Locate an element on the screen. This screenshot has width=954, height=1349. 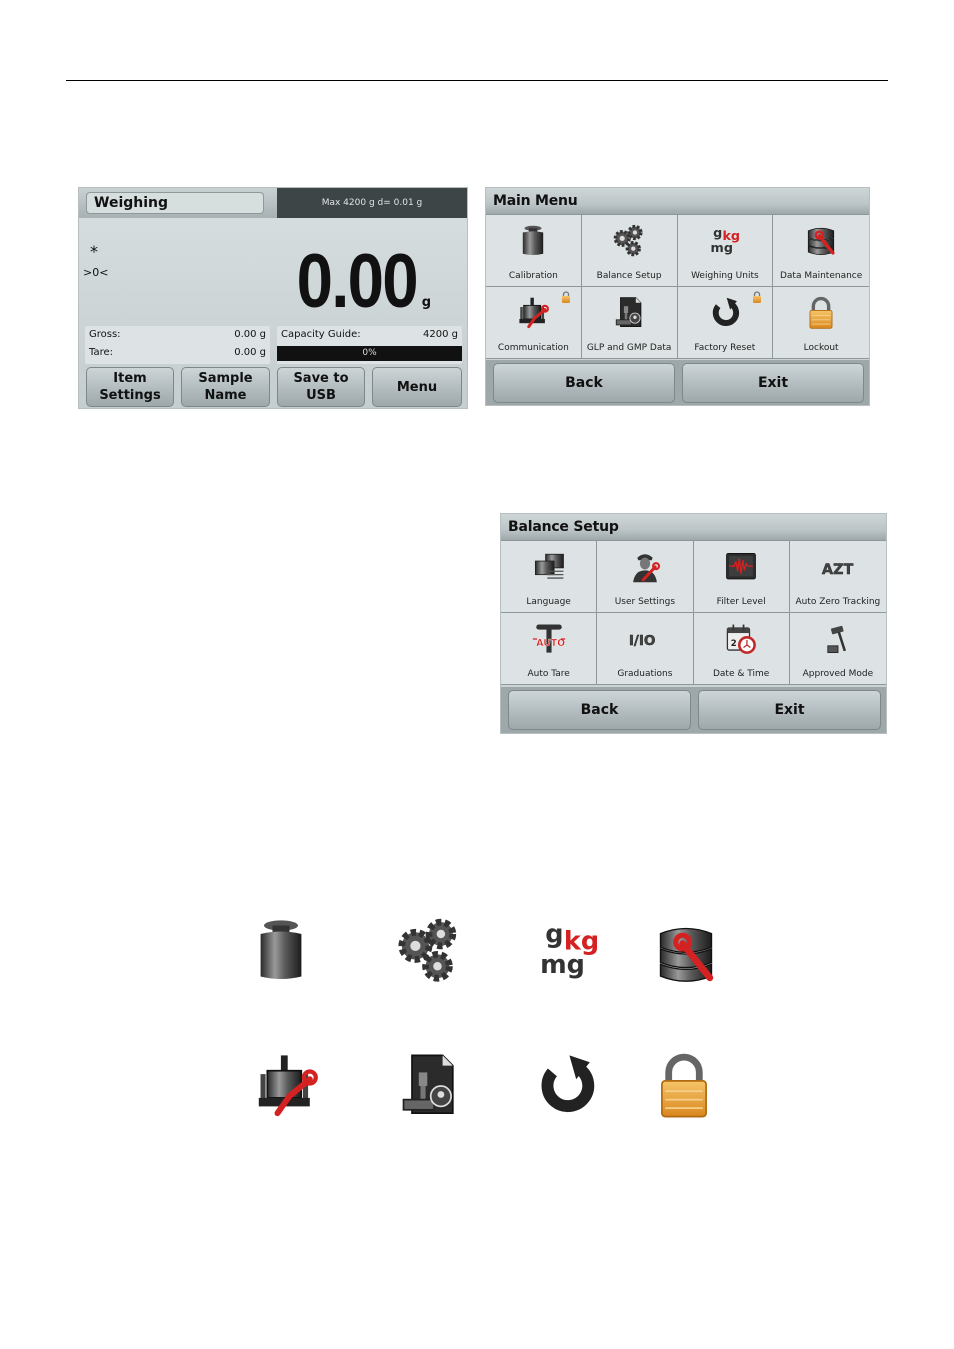
menu-item-label: Calibration is located at coordinates (533, 276).